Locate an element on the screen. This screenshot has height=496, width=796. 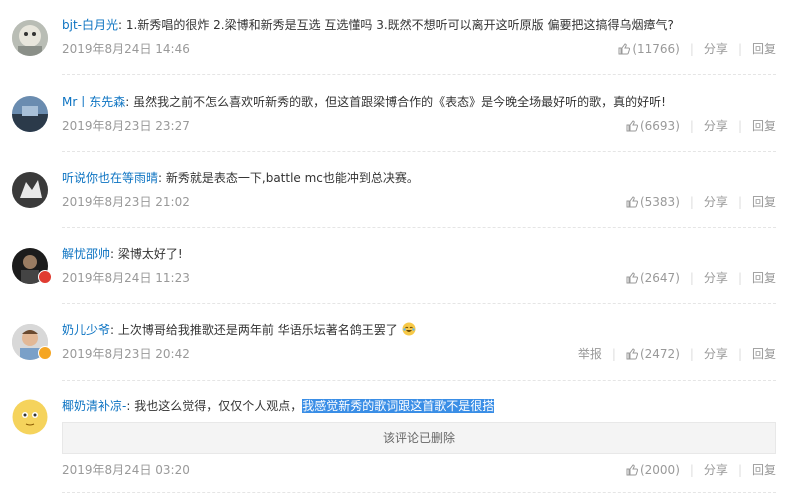
username-link: 奶儿少爷 is located at coordinates (86, 330).